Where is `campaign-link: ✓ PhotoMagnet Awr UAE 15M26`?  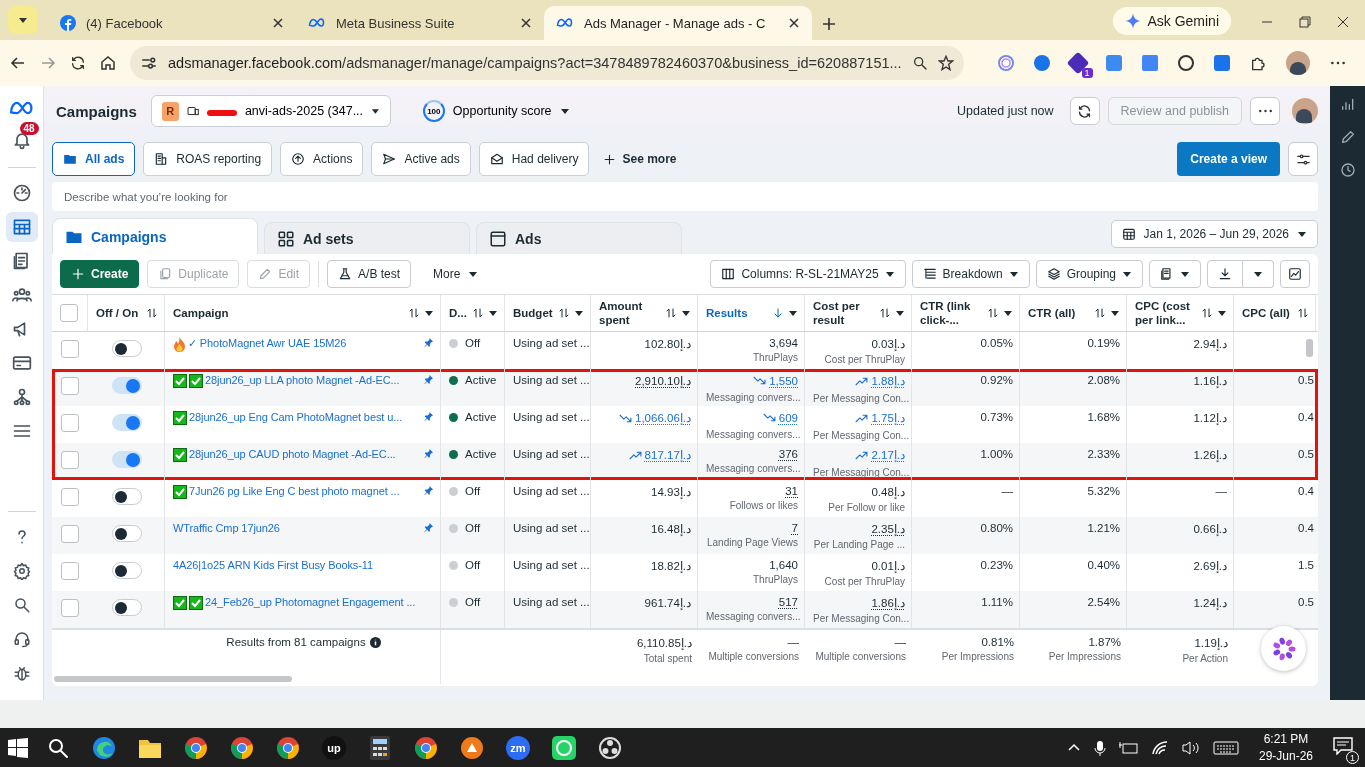
campaign-link: ✓ PhotoMagnet Awr UAE 15M26 is located at coordinates (304, 343).